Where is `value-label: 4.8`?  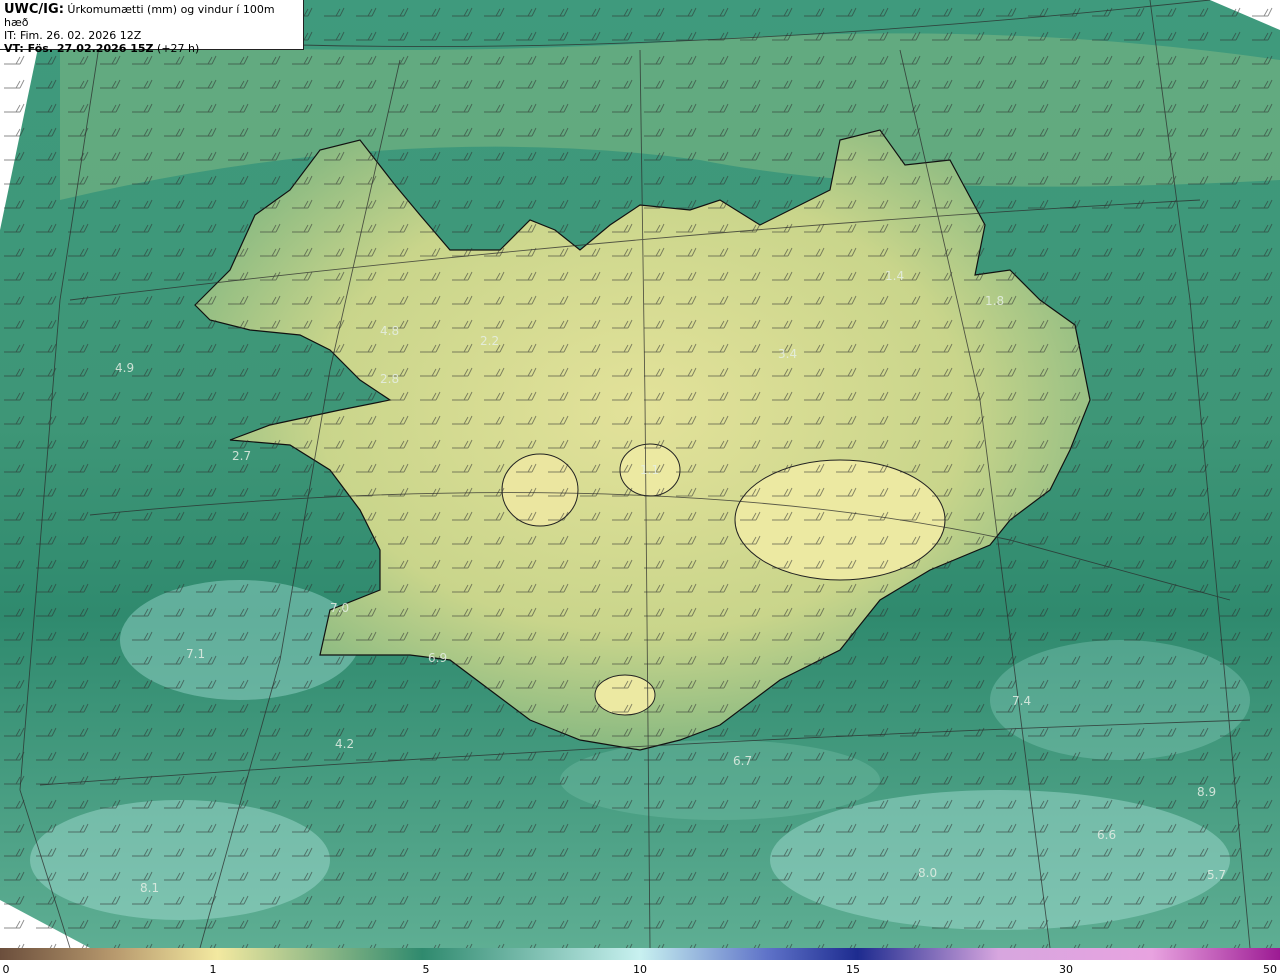 value-label: 4.8 is located at coordinates (389, 331).